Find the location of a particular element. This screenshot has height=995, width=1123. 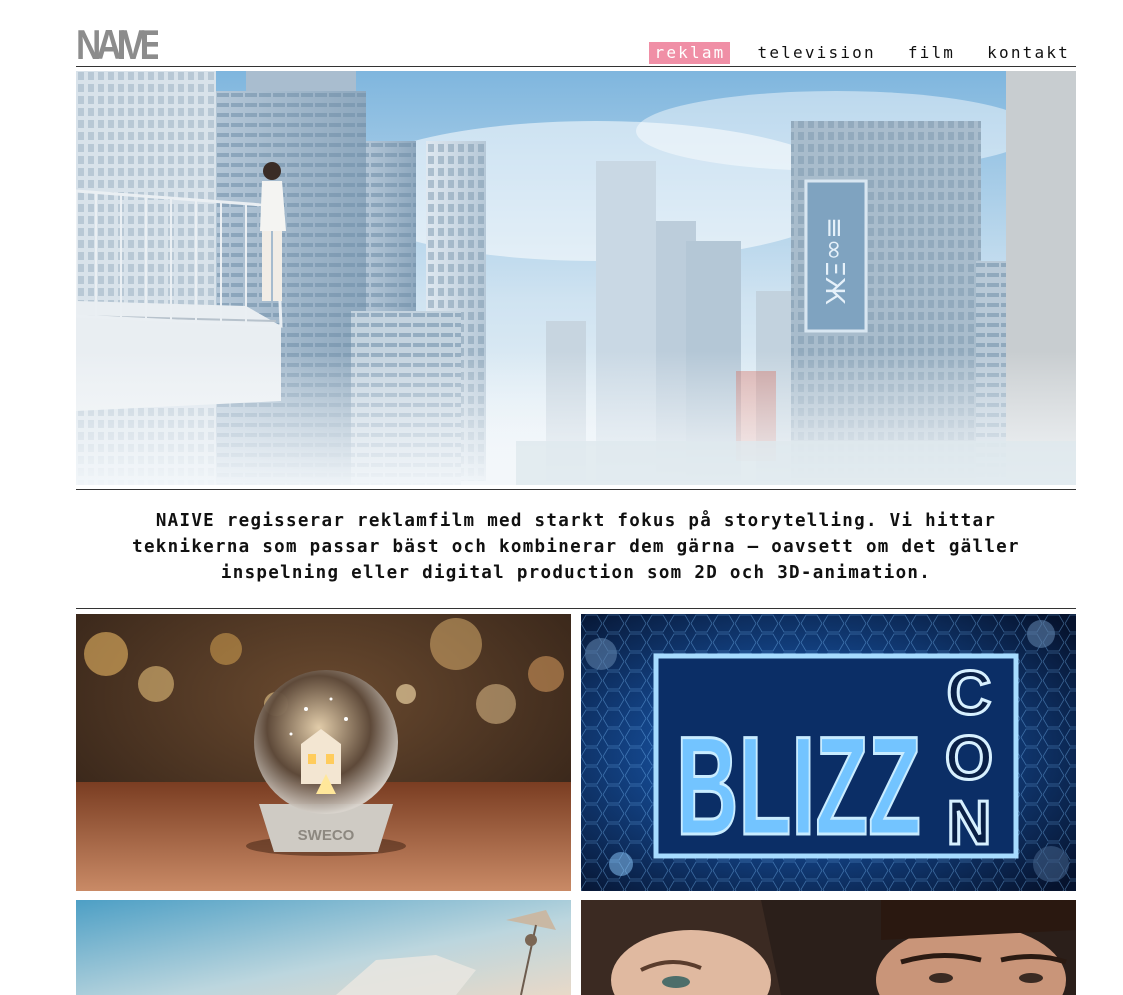

hero-sign-text: ≡∞ΞЖ is located at coordinates (834, 261).